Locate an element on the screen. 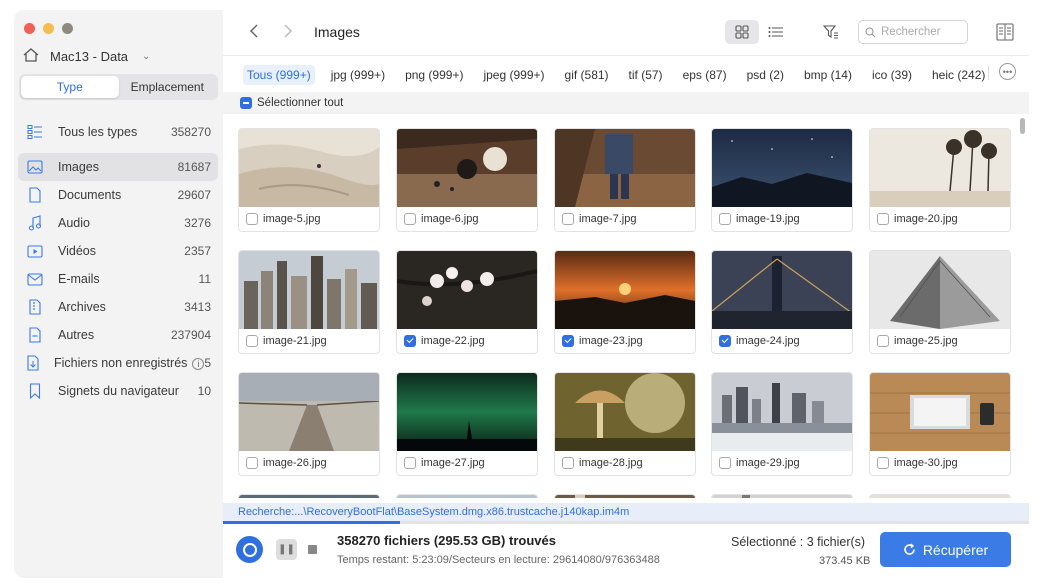 The height and width of the screenshot is (585, 1040). sidebar-item-others: Autres 237904 is located at coordinates (118, 335).